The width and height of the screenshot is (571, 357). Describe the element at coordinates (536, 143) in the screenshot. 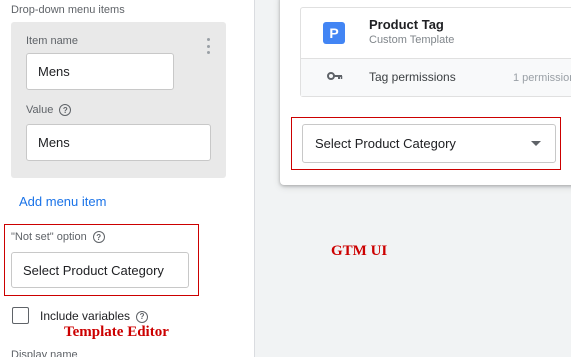

I see `dropdown-caret-icon` at that location.